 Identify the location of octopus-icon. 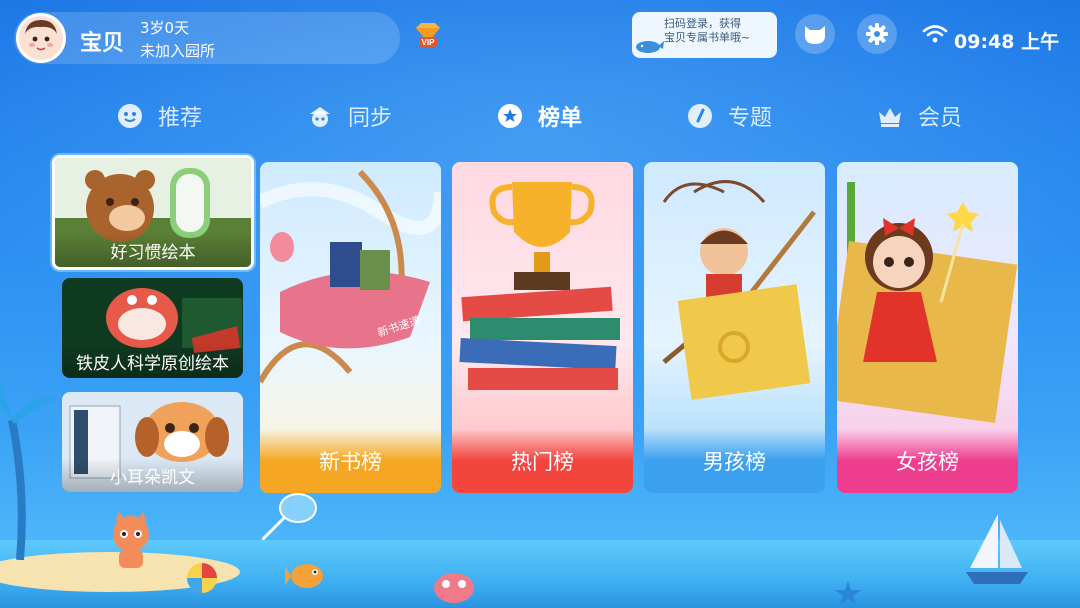
(454, 588).